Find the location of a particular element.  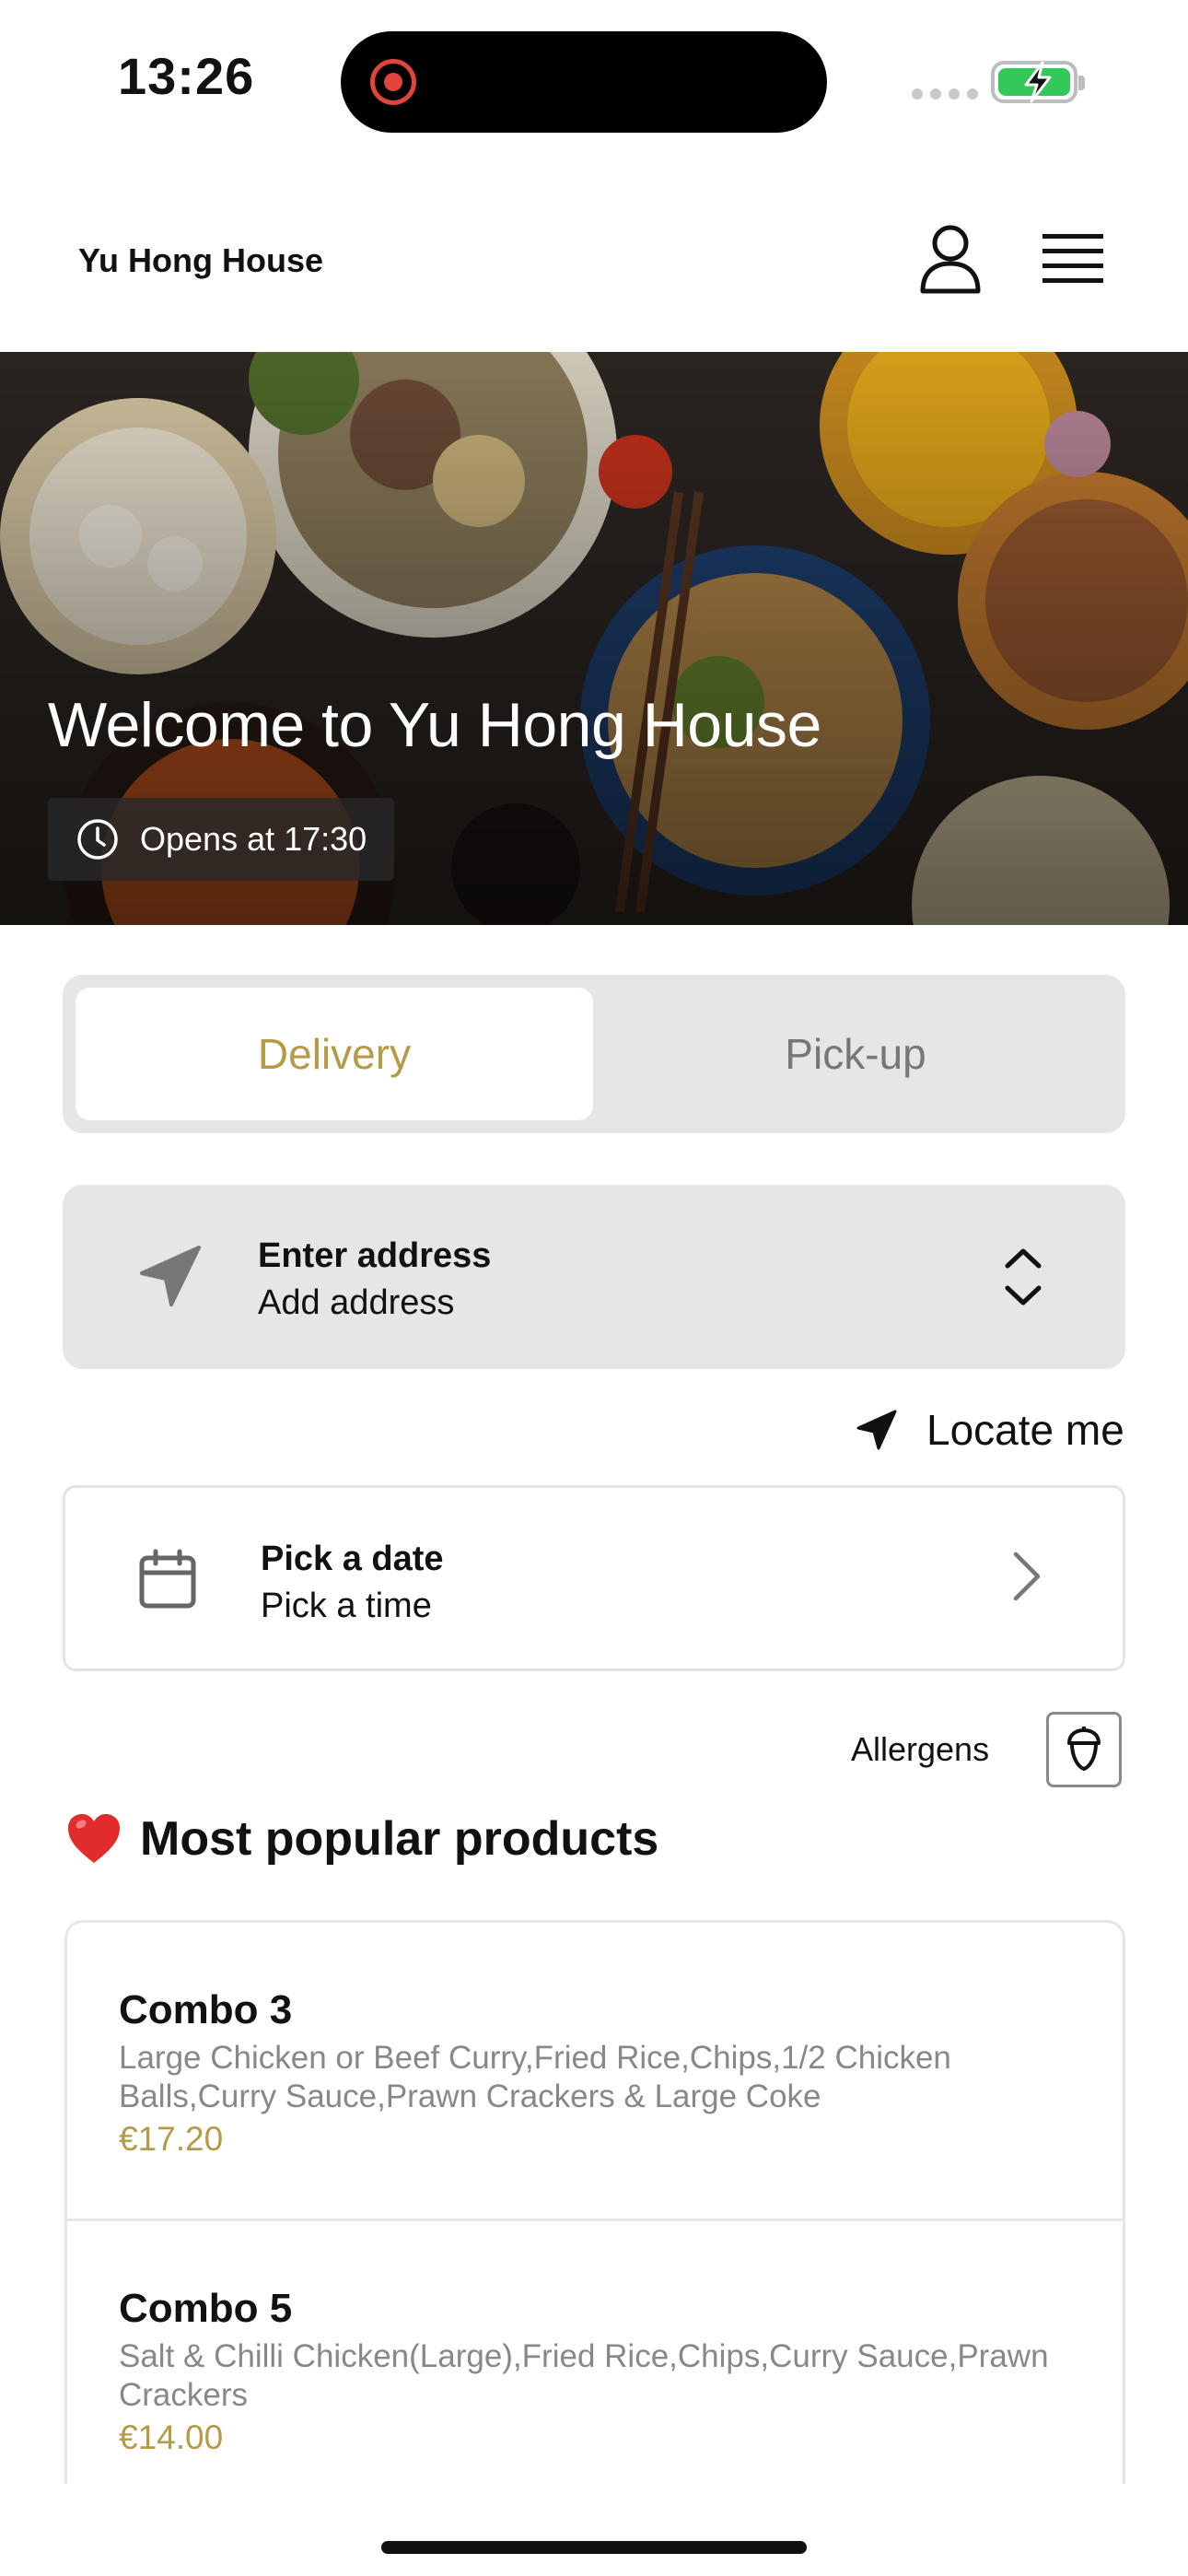

tab-pickup: Pick-up is located at coordinates (855, 1054).